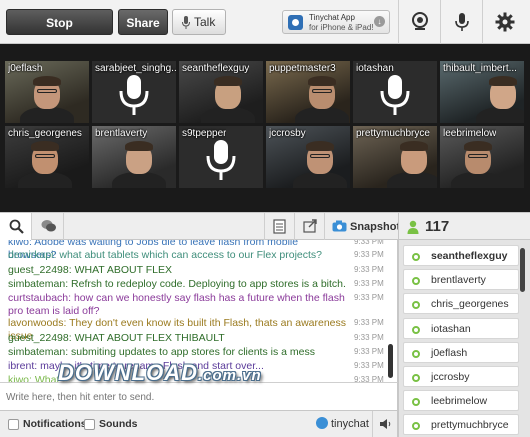  I want to click on volume-button, so click(385, 424).